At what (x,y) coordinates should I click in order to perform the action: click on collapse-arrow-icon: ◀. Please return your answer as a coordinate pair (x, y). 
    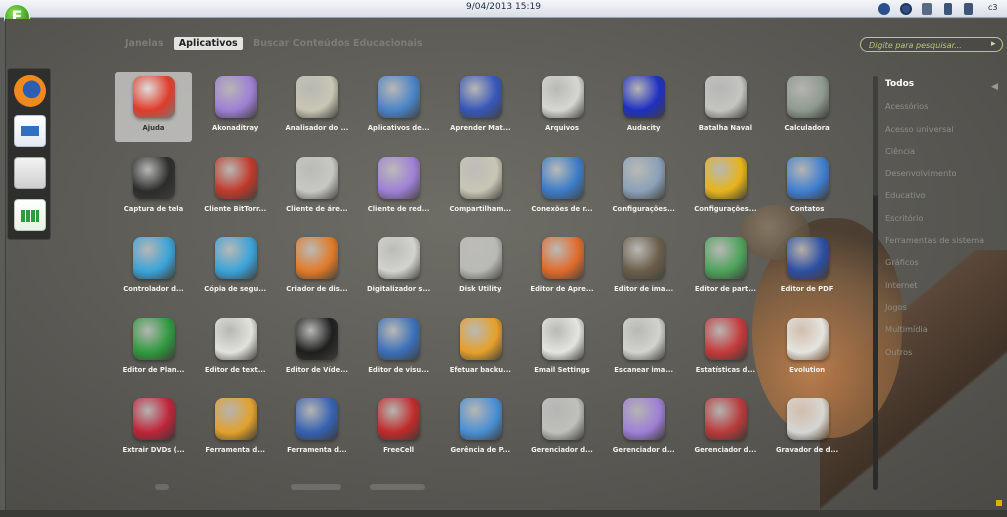
    Looking at the image, I should click on (994, 87).